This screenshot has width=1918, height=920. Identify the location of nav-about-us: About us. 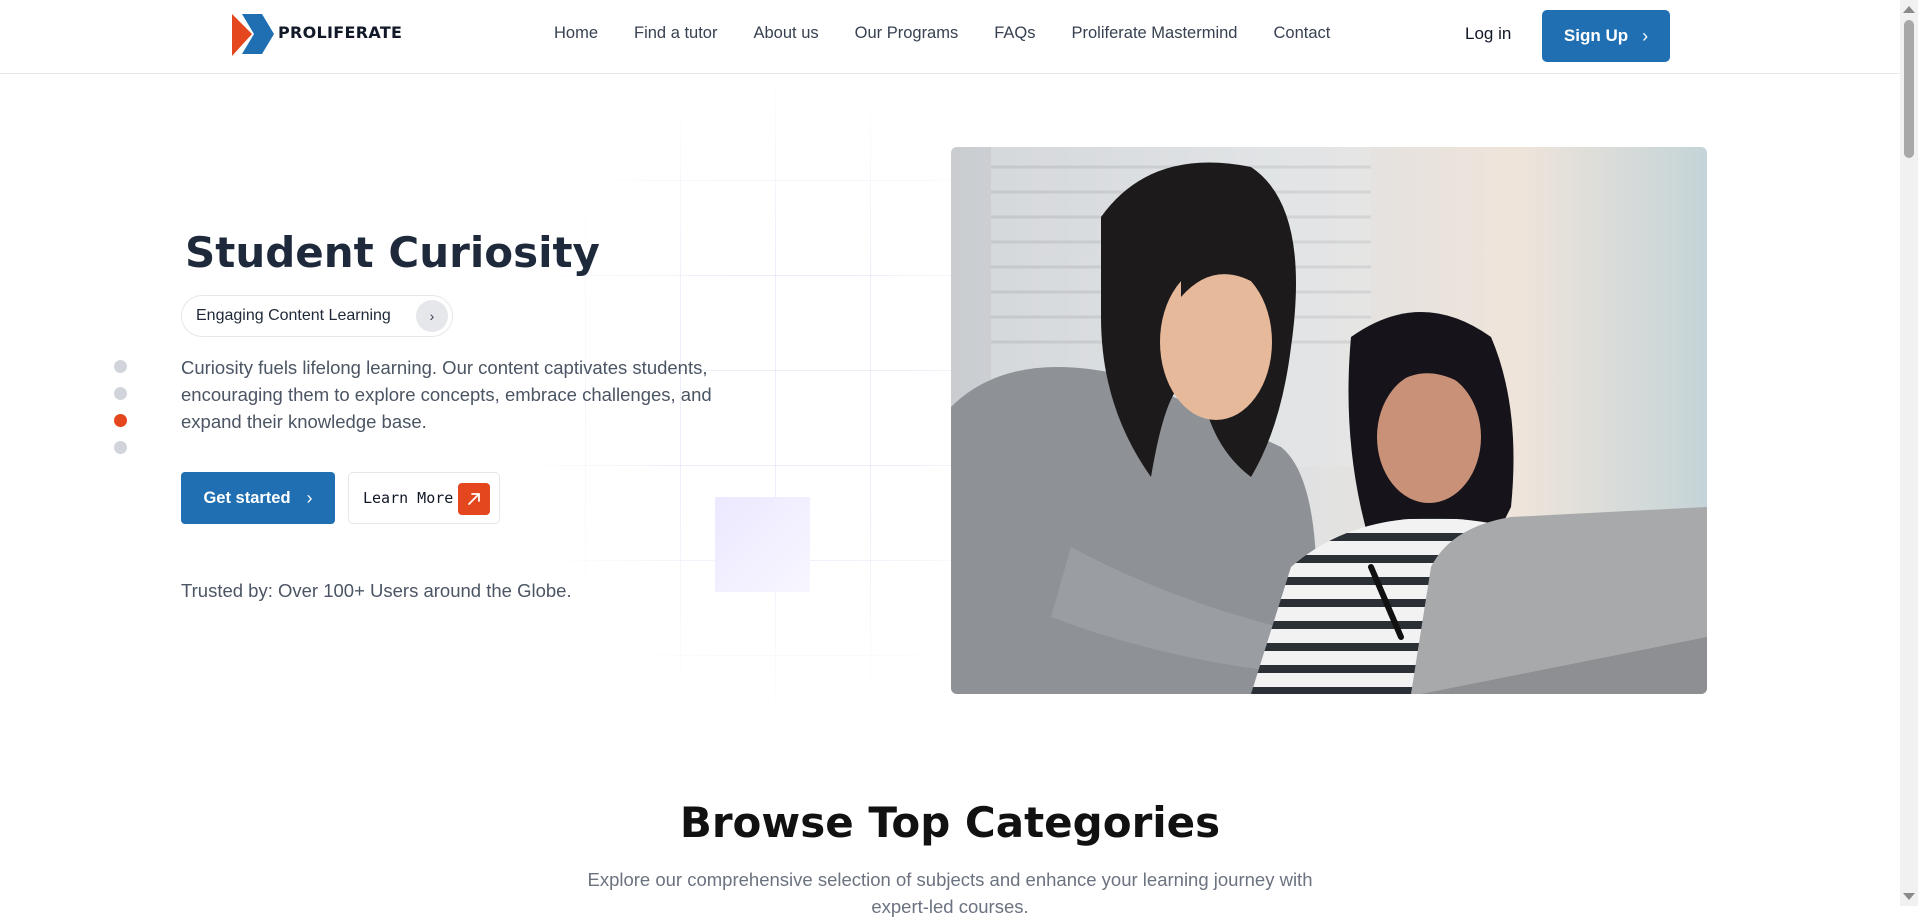
(785, 33).